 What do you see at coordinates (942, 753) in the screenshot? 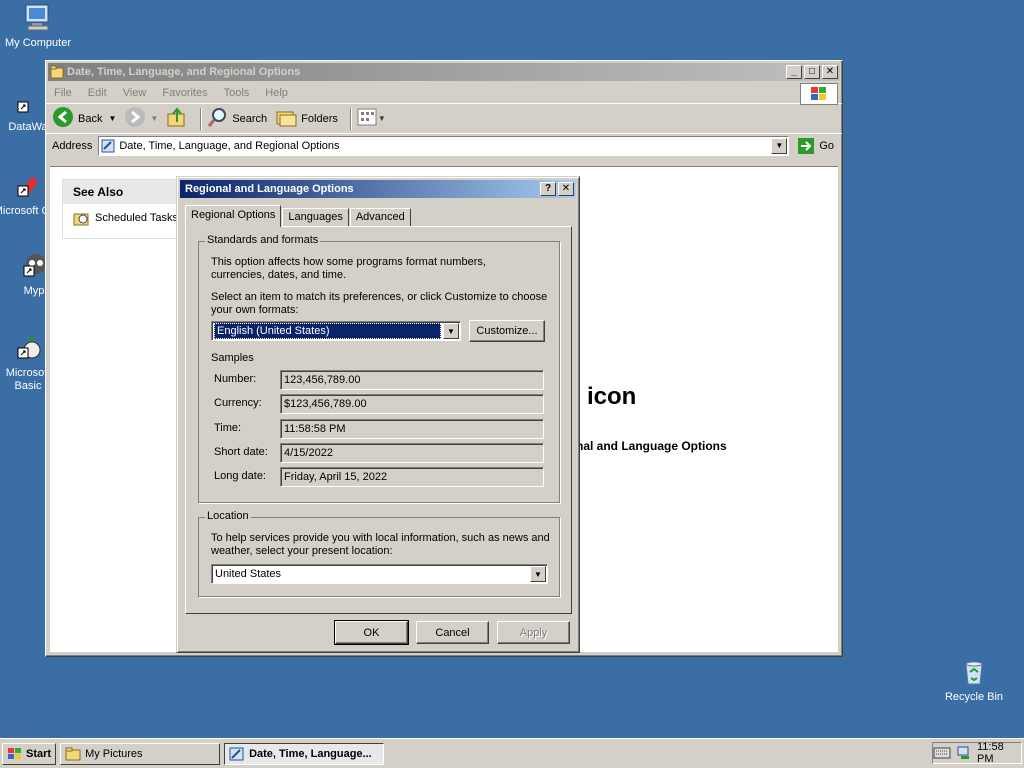
I see `keyboard-icon` at bounding box center [942, 753].